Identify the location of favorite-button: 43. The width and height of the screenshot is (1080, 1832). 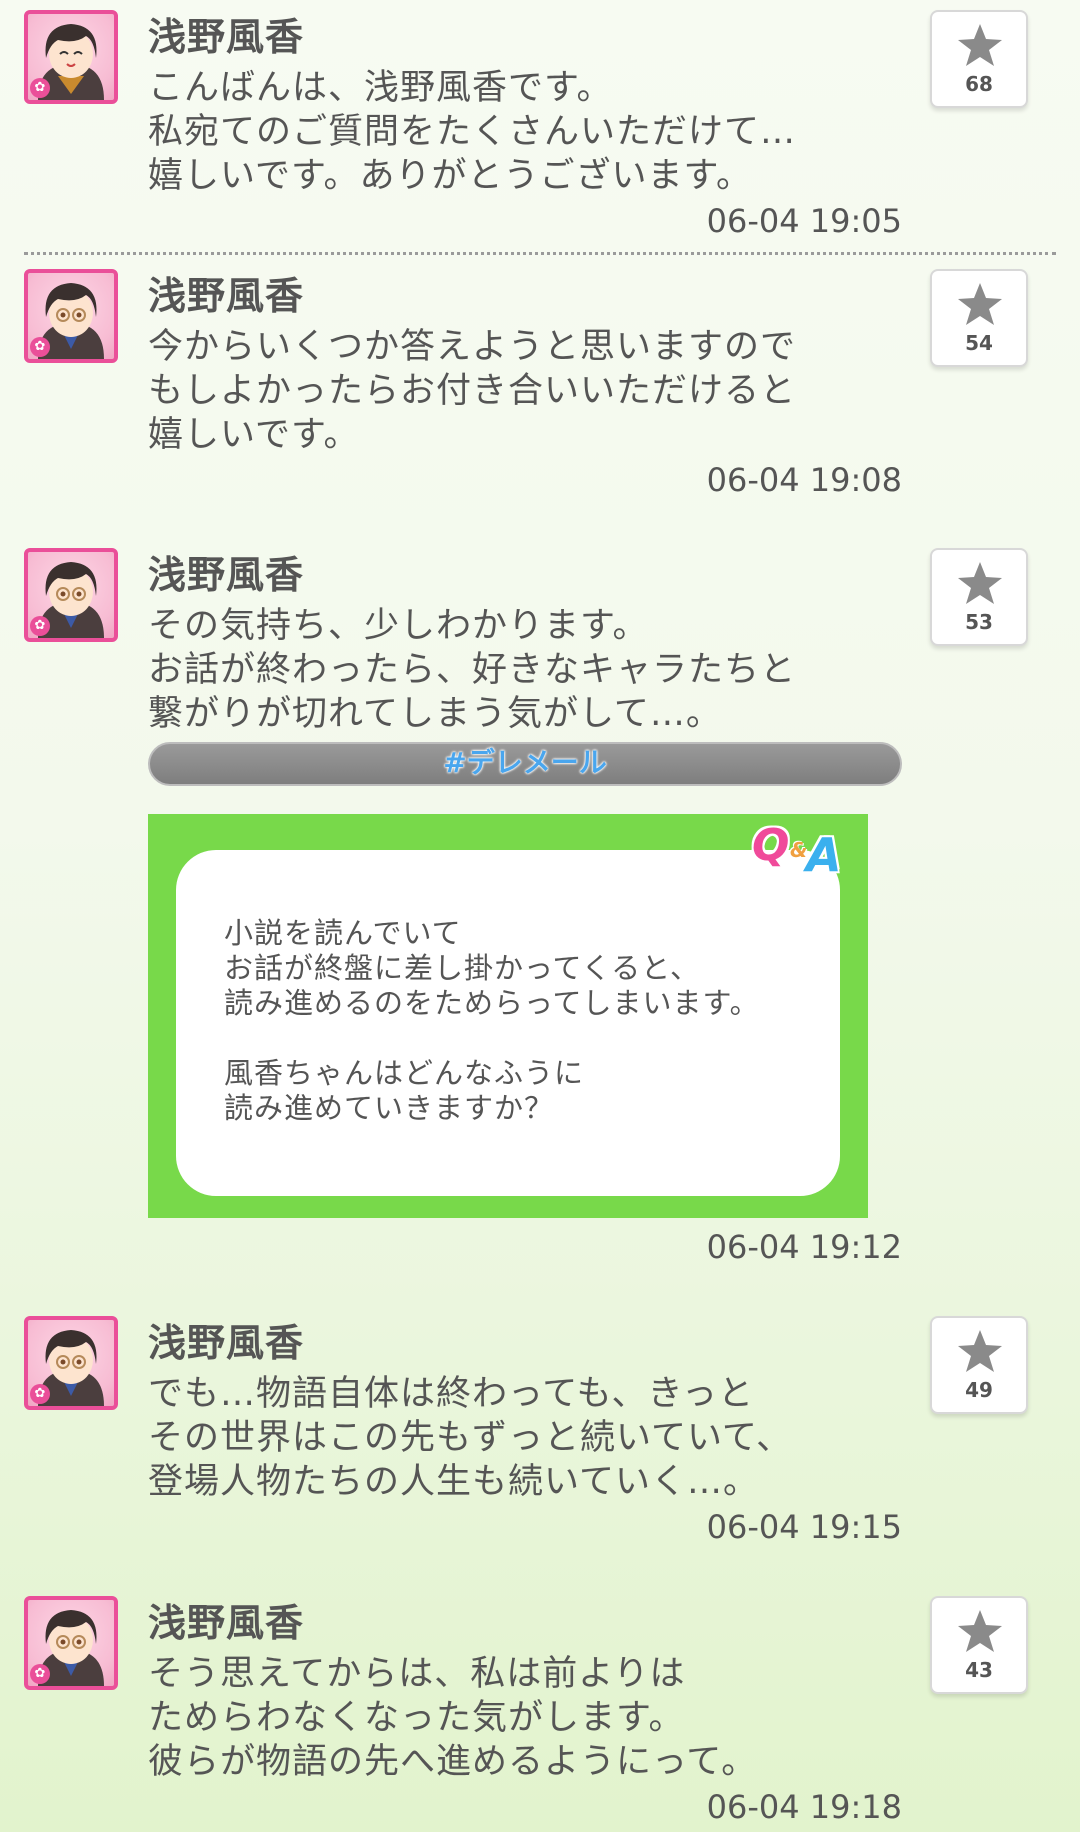
(979, 1645).